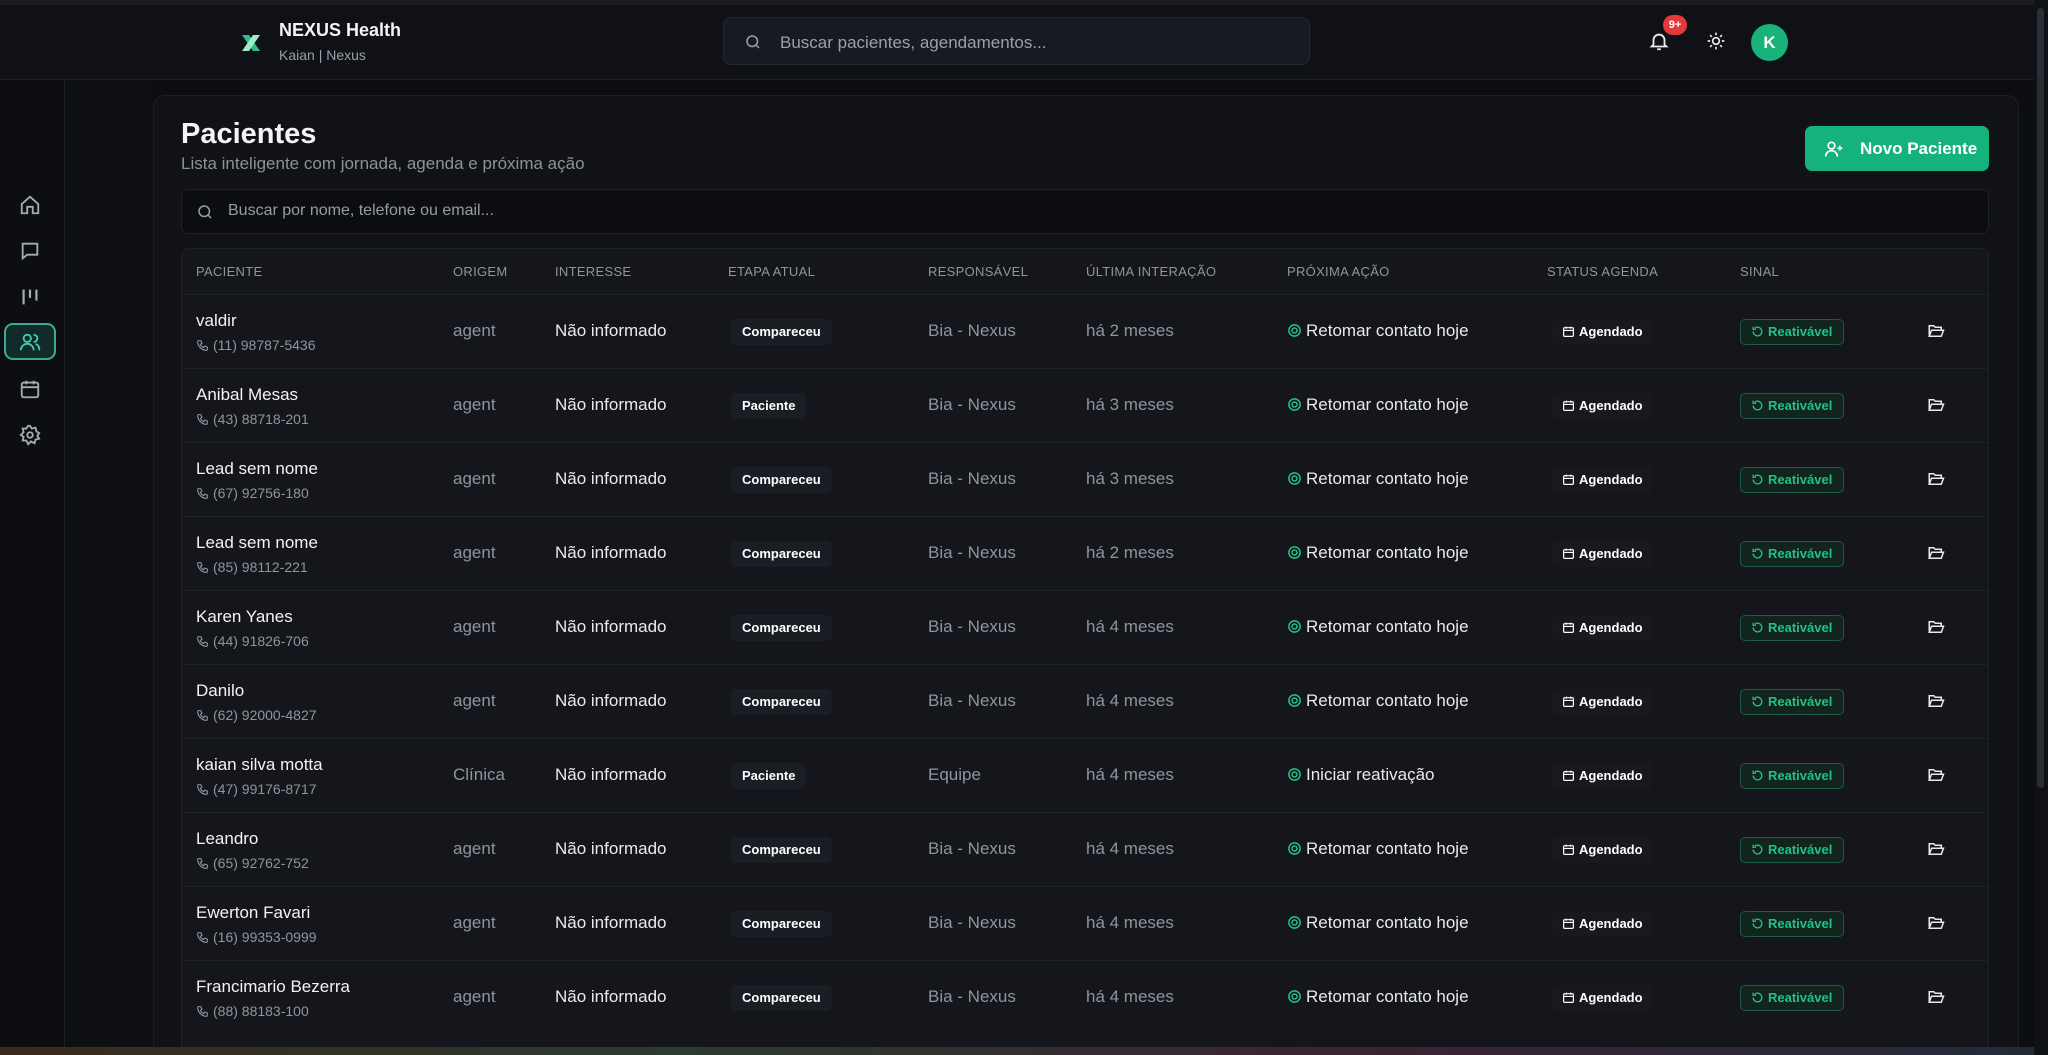 The height and width of the screenshot is (1055, 2048). What do you see at coordinates (480, 271) in the screenshot?
I see `col-origem: ORIGEM` at bounding box center [480, 271].